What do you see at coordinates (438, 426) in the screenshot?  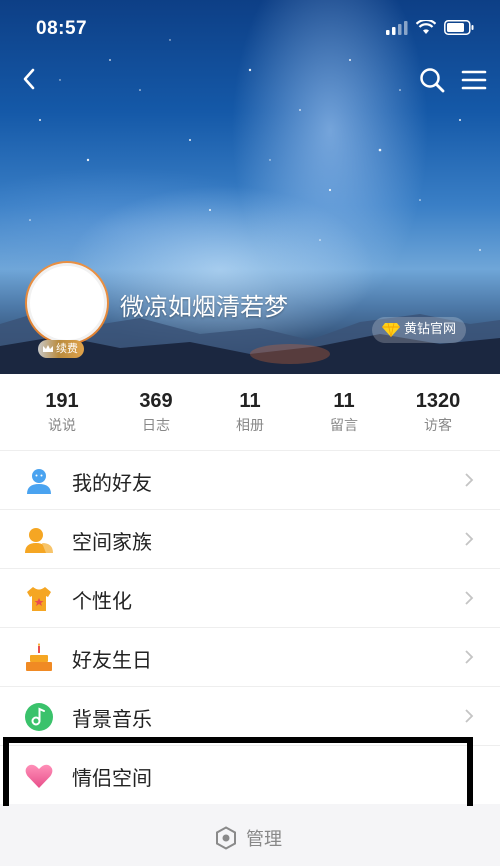 I see `stat-label: 访客` at bounding box center [438, 426].